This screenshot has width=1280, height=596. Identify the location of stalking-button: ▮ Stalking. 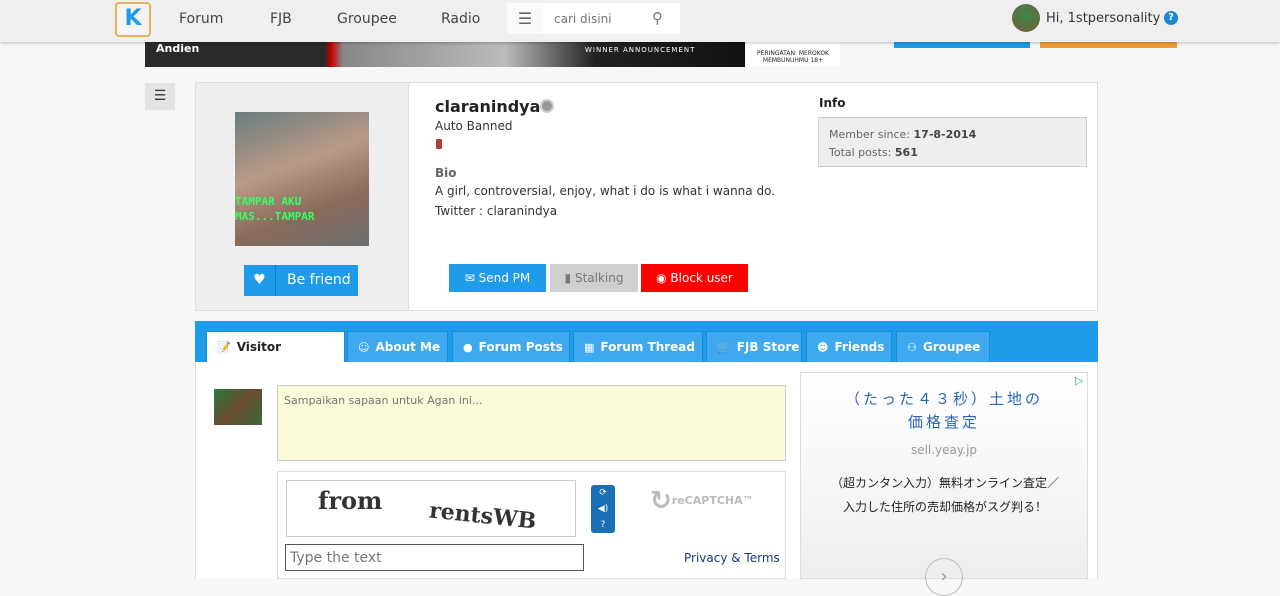
(594, 278).